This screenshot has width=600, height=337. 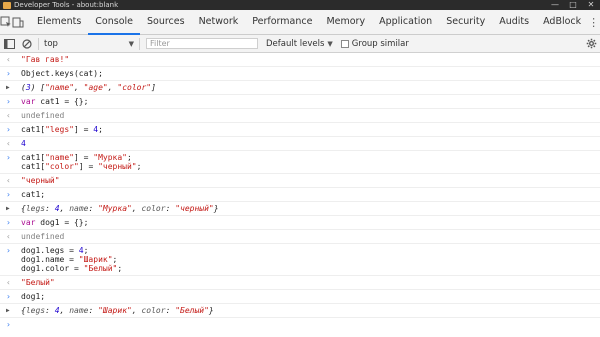 I want to click on console-line: cat1;, so click(x=33, y=194).